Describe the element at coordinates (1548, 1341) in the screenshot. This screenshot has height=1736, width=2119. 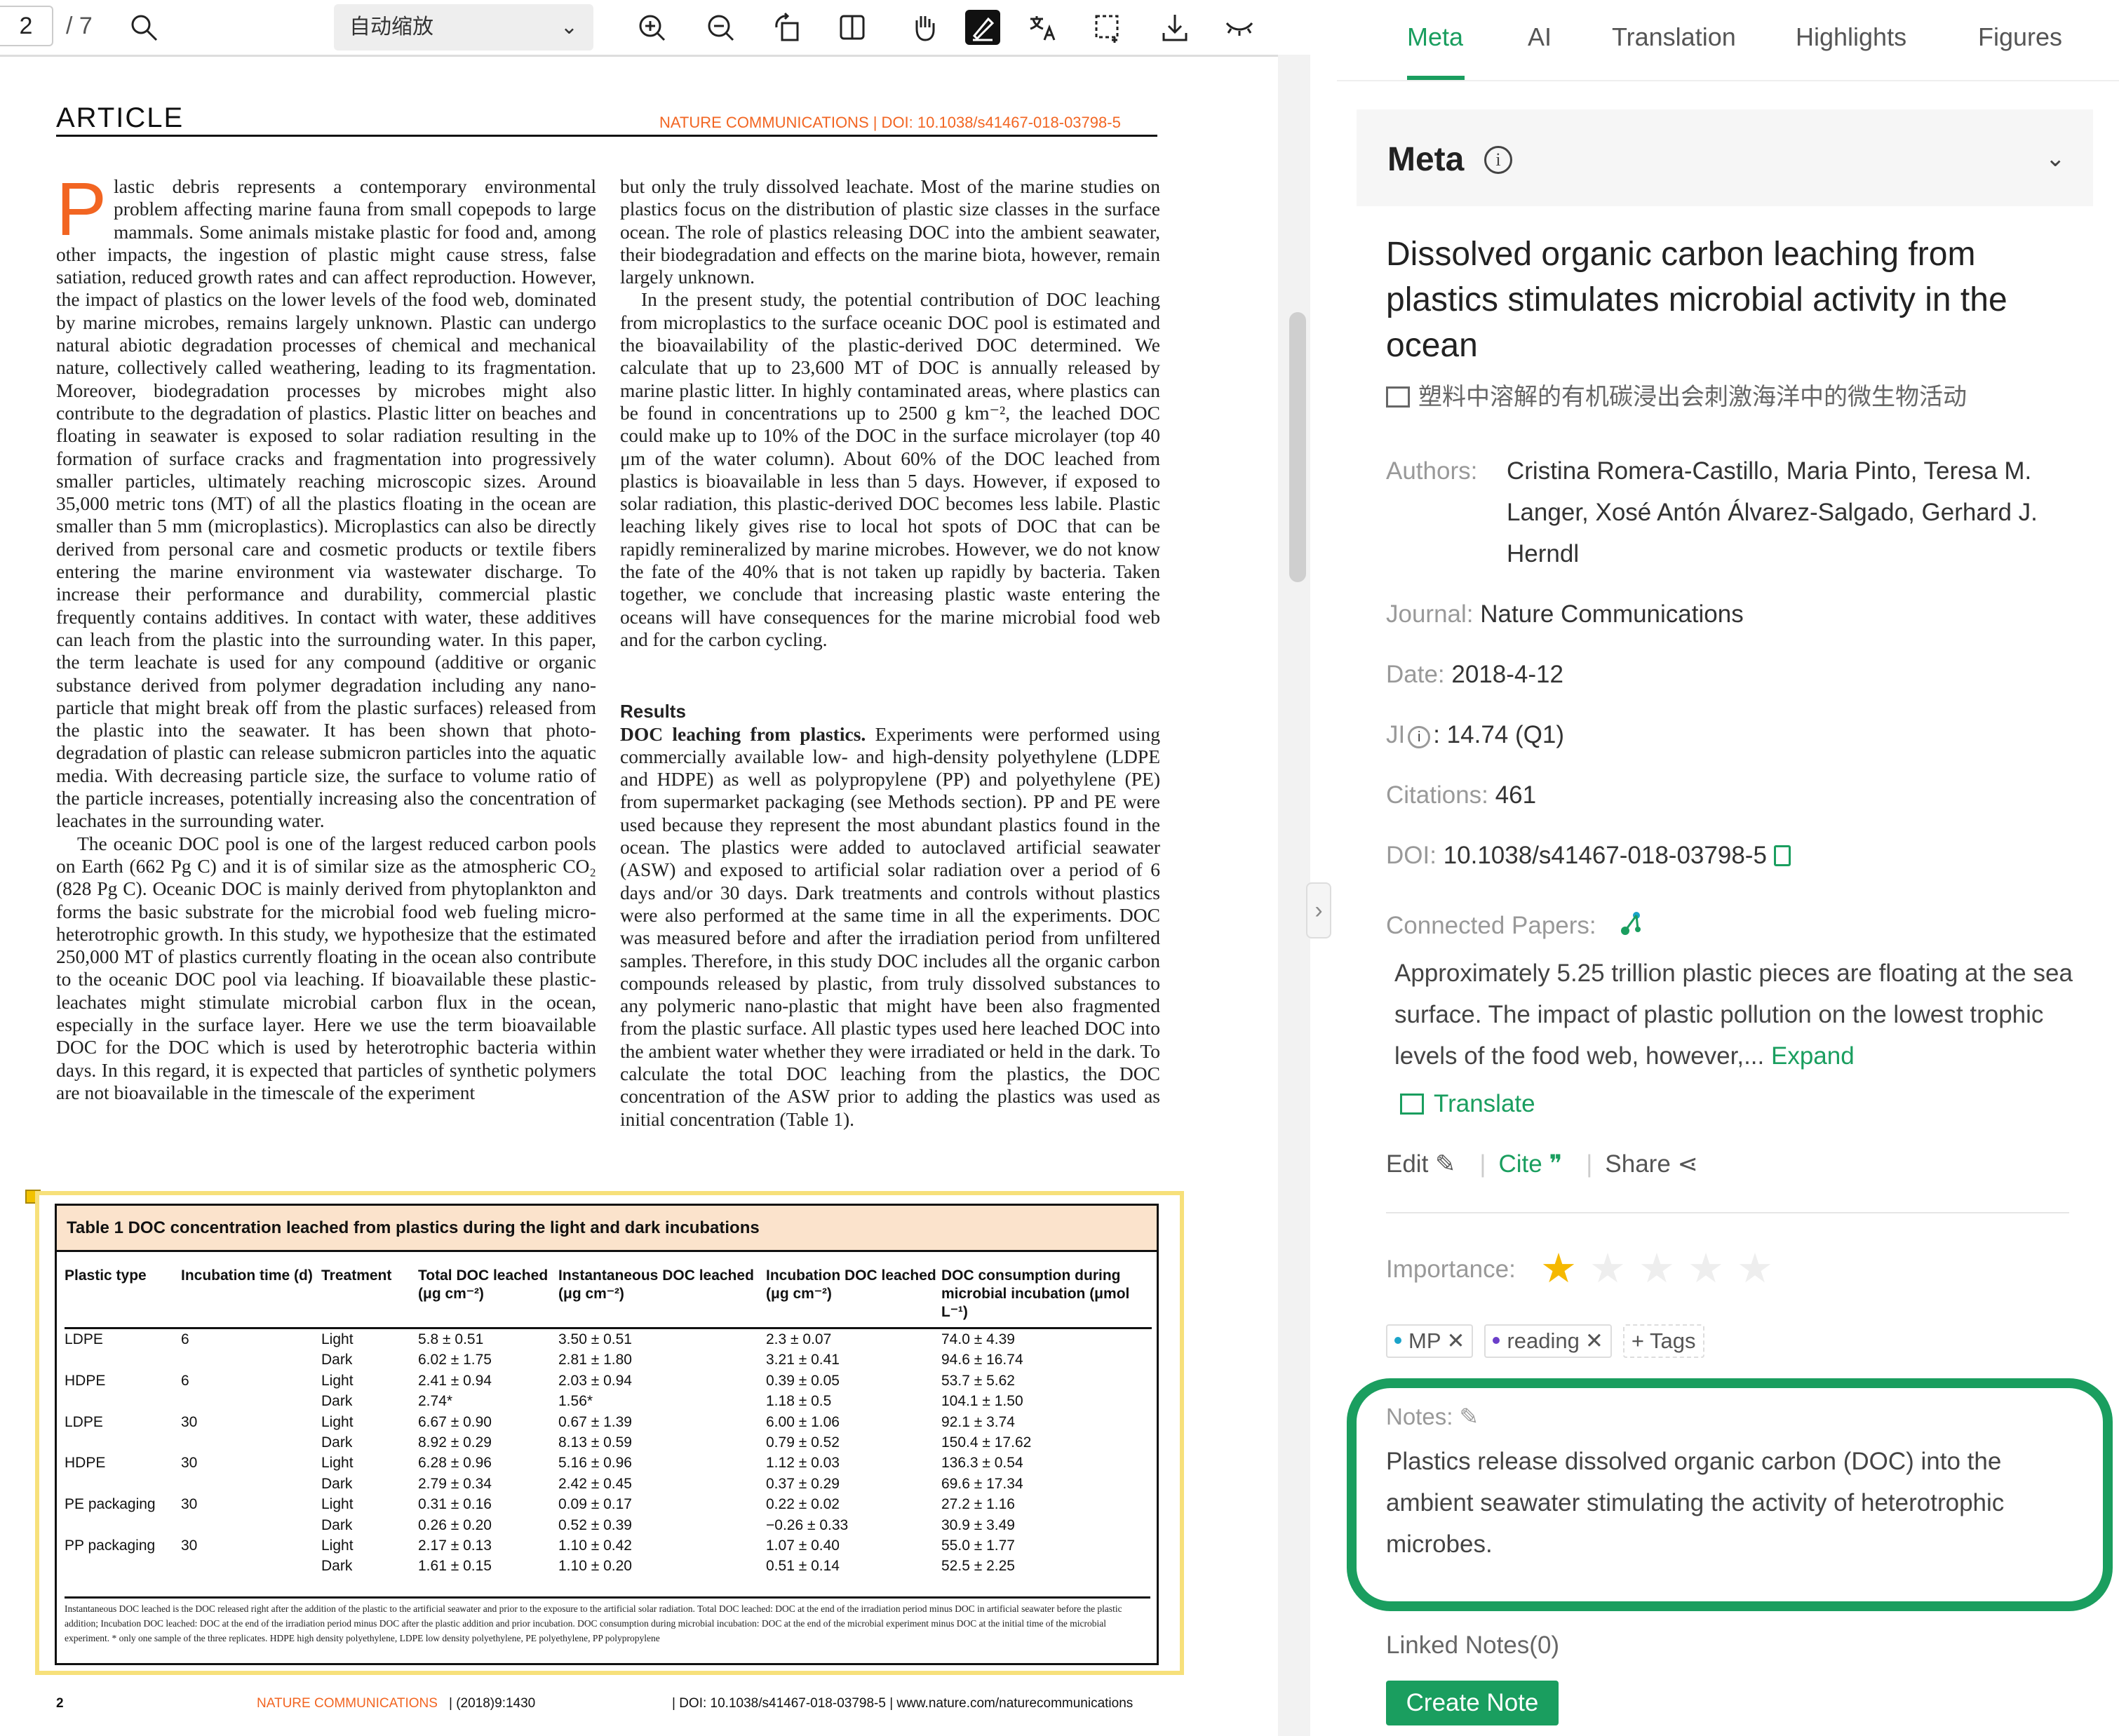
I see `tag-chip: reading ✕` at that location.